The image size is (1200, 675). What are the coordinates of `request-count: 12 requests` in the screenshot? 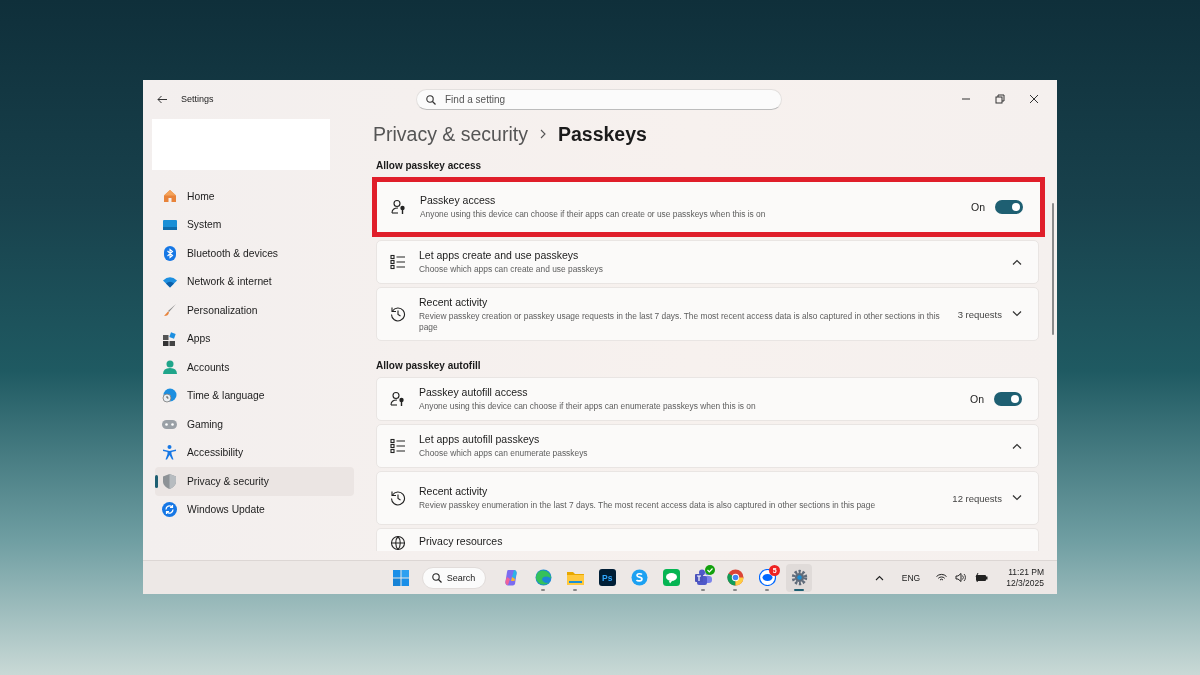 It's located at (977, 498).